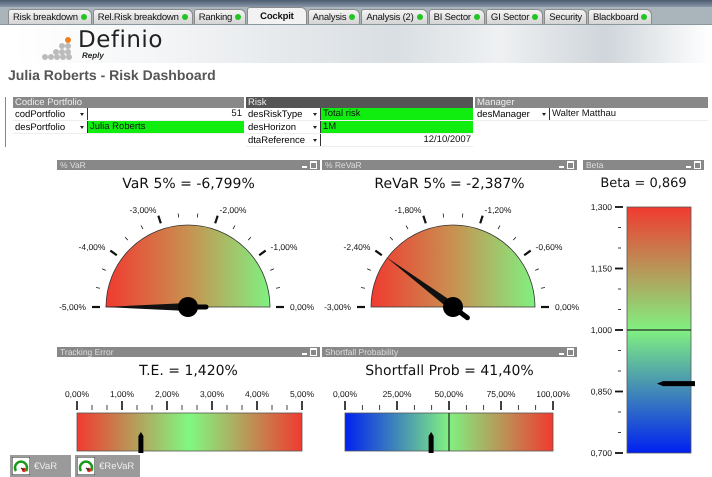  Describe the element at coordinates (584, 114) in the screenshot. I see `field-value: Walter Matthau` at that location.